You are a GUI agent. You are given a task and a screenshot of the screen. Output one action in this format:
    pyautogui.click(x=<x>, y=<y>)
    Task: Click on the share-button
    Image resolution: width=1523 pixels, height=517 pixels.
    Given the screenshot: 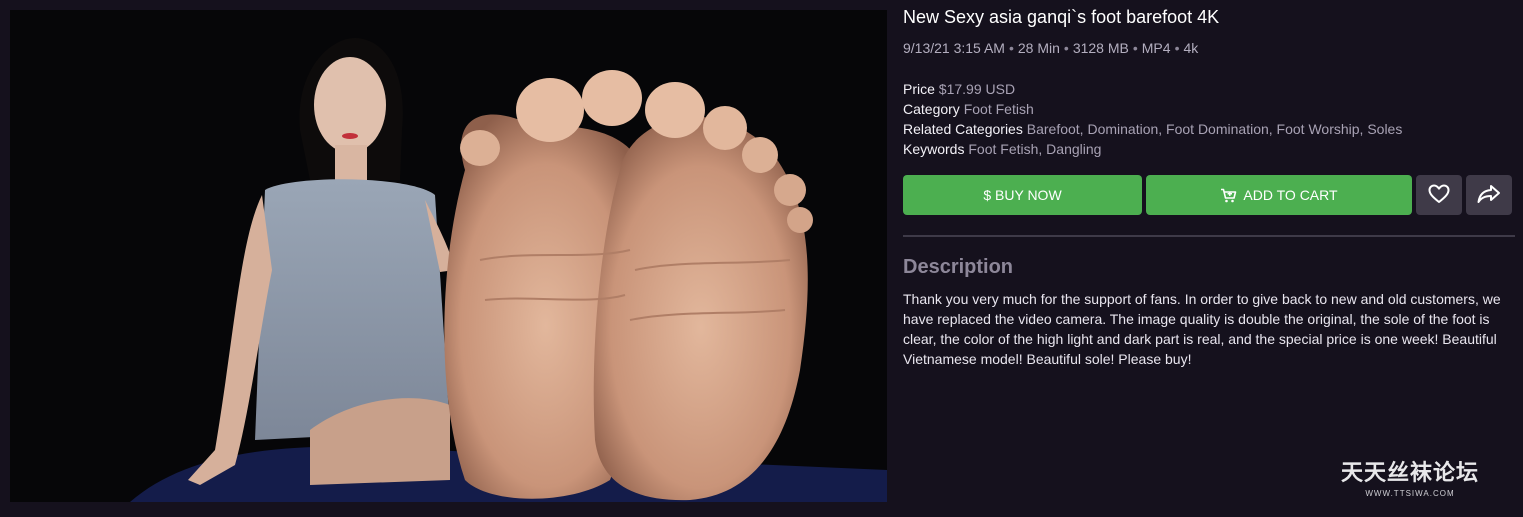 What is the action you would take?
    pyautogui.click(x=1489, y=195)
    